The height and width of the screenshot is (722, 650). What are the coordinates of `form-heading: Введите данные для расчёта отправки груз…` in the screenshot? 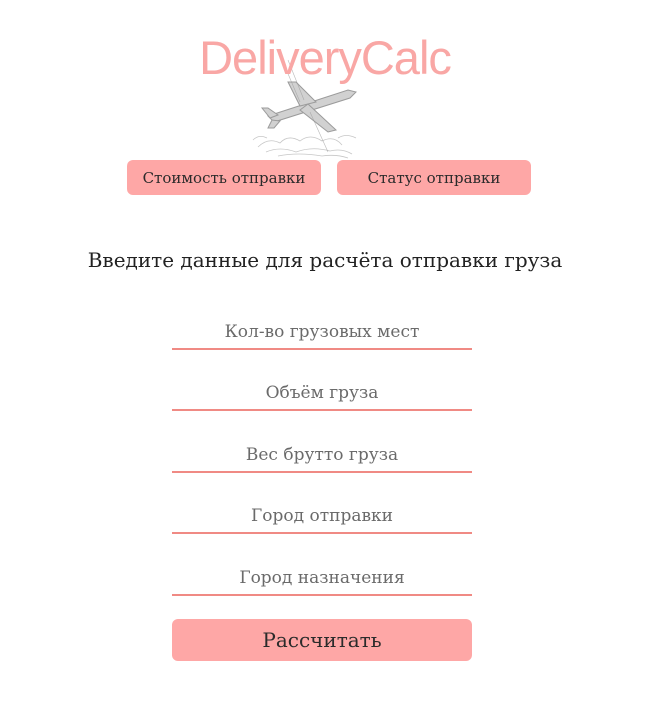 It's located at (325, 260).